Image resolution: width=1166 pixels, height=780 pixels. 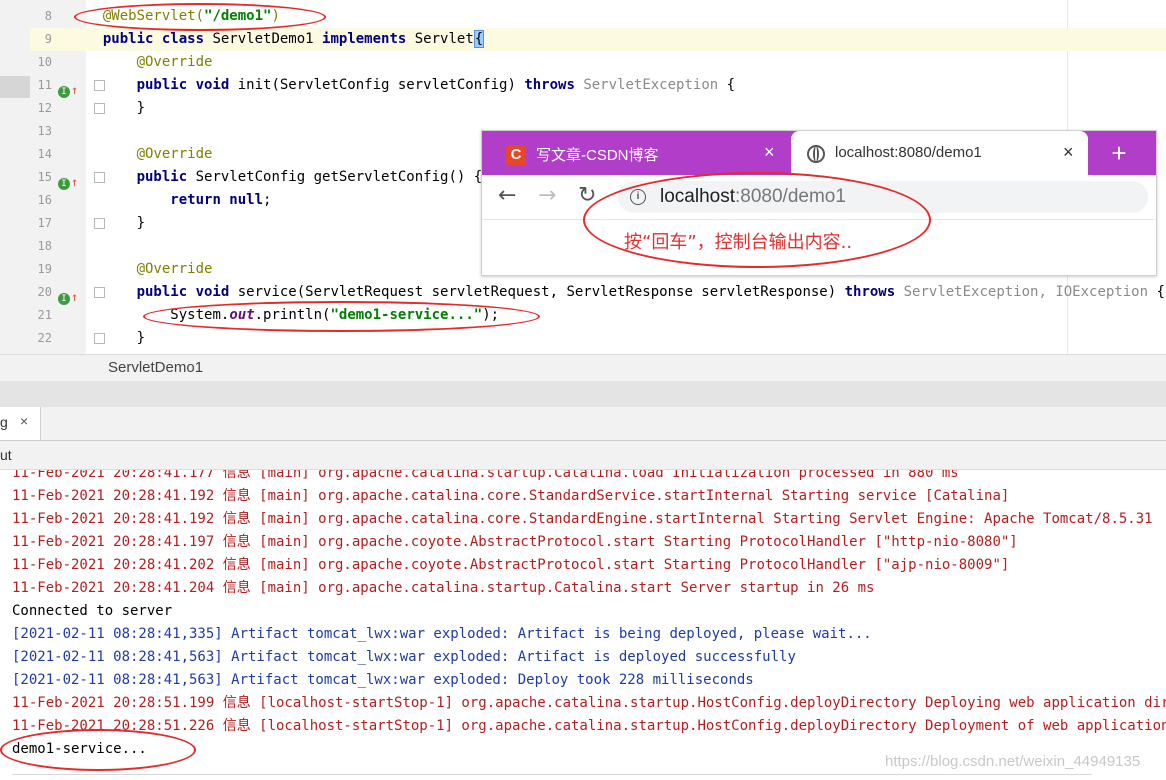 I want to click on tool-window-strip, so click(x=15, y=177).